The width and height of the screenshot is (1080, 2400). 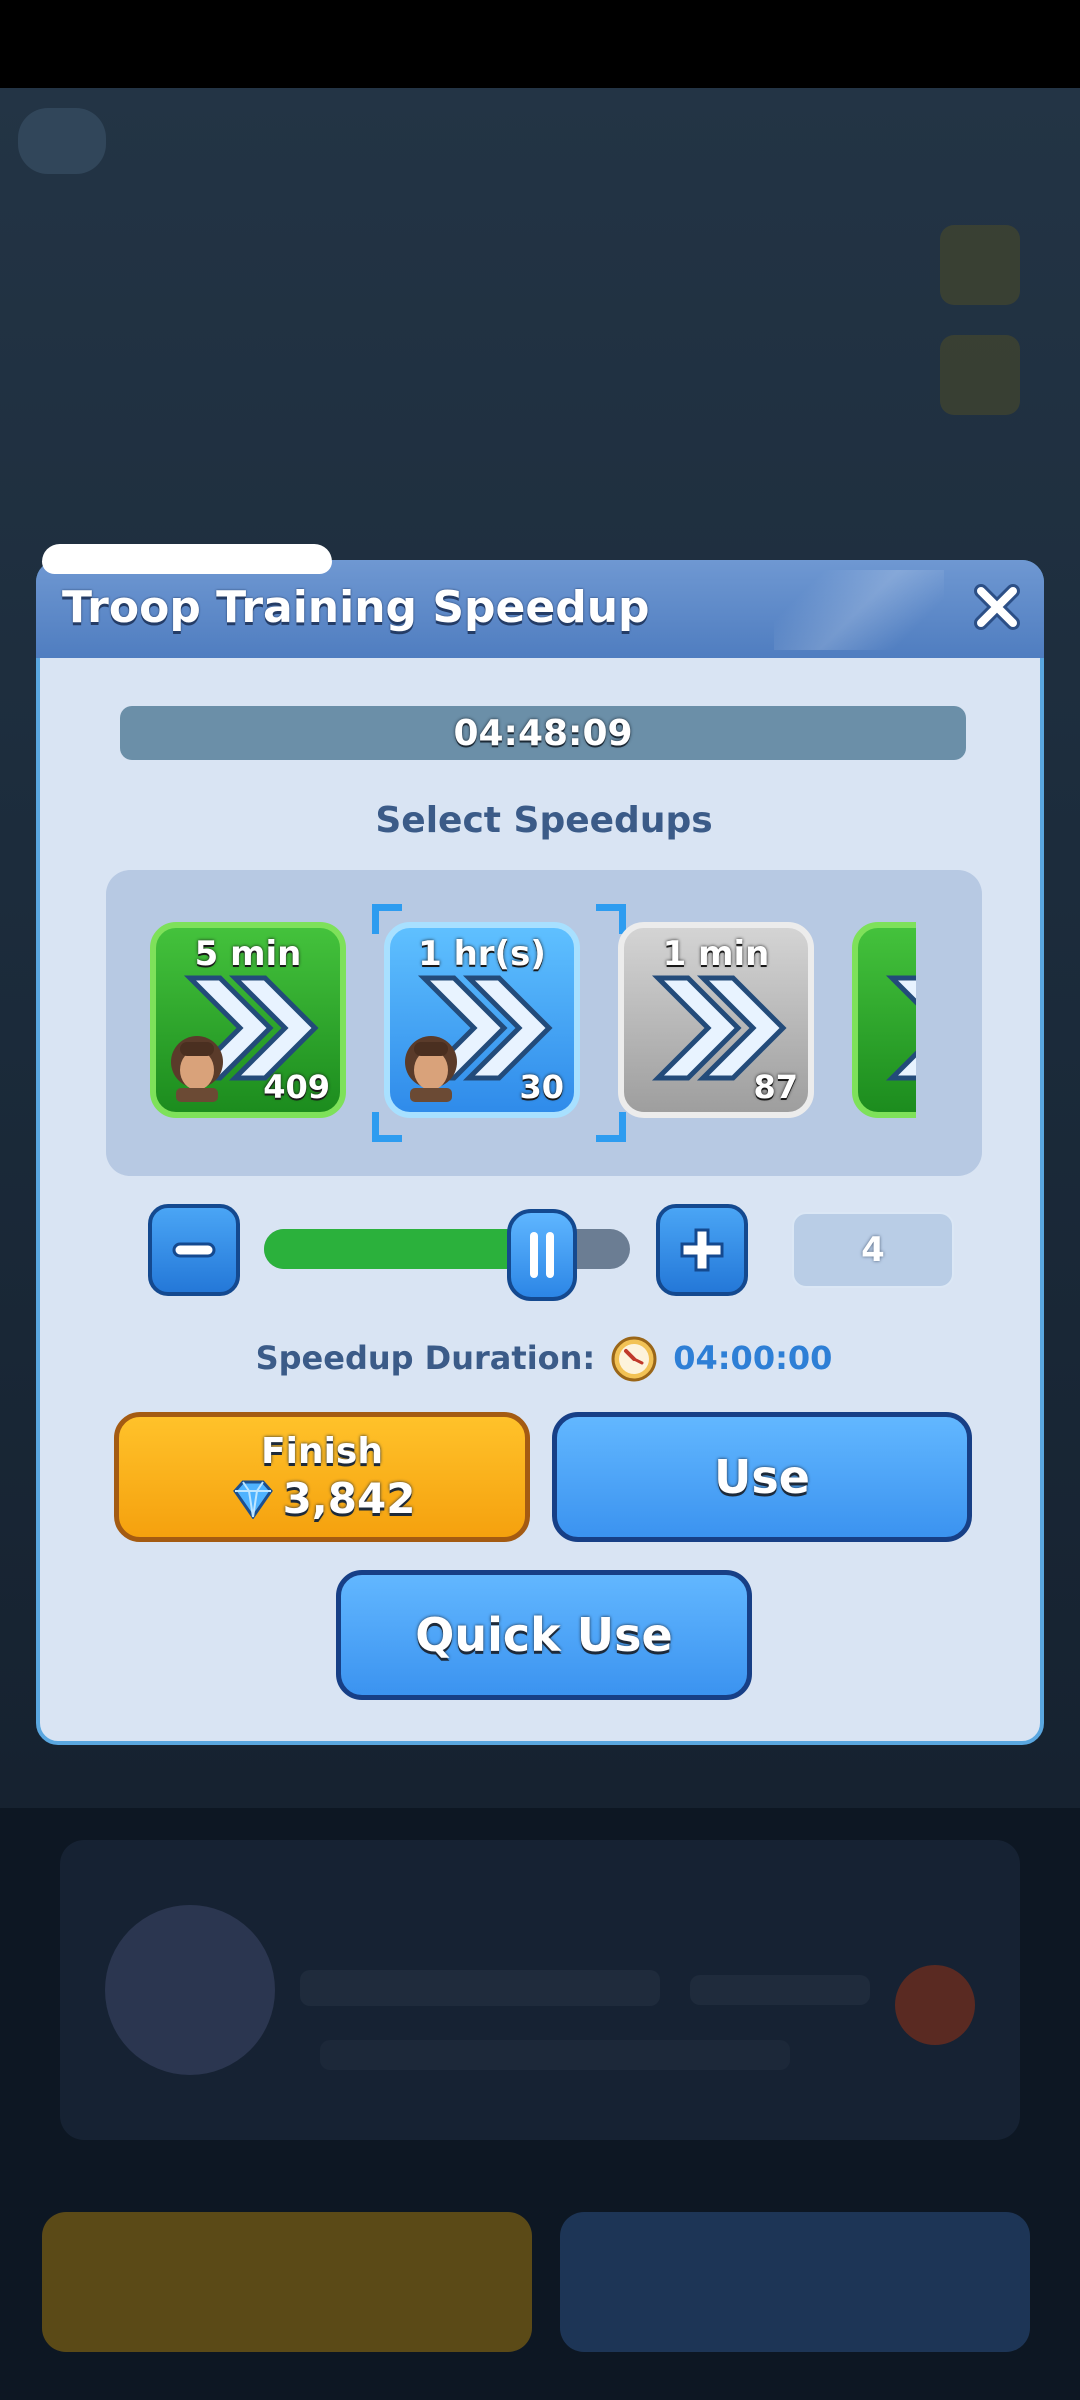 What do you see at coordinates (187, 559) in the screenshot?
I see `snow-decoration` at bounding box center [187, 559].